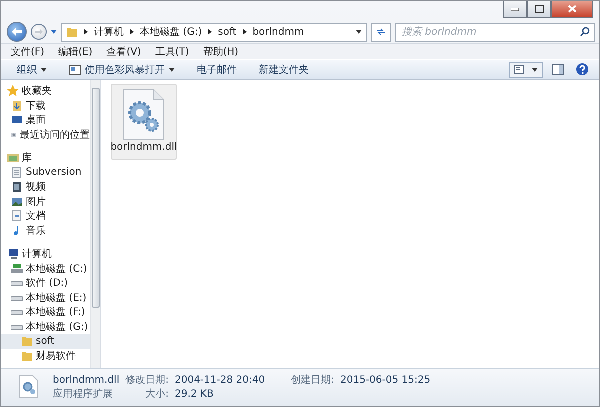 The height and width of the screenshot is (407, 600). What do you see at coordinates (45, 297) in the screenshot?
I see `nav-item: 本地磁盘 (E:)` at bounding box center [45, 297].